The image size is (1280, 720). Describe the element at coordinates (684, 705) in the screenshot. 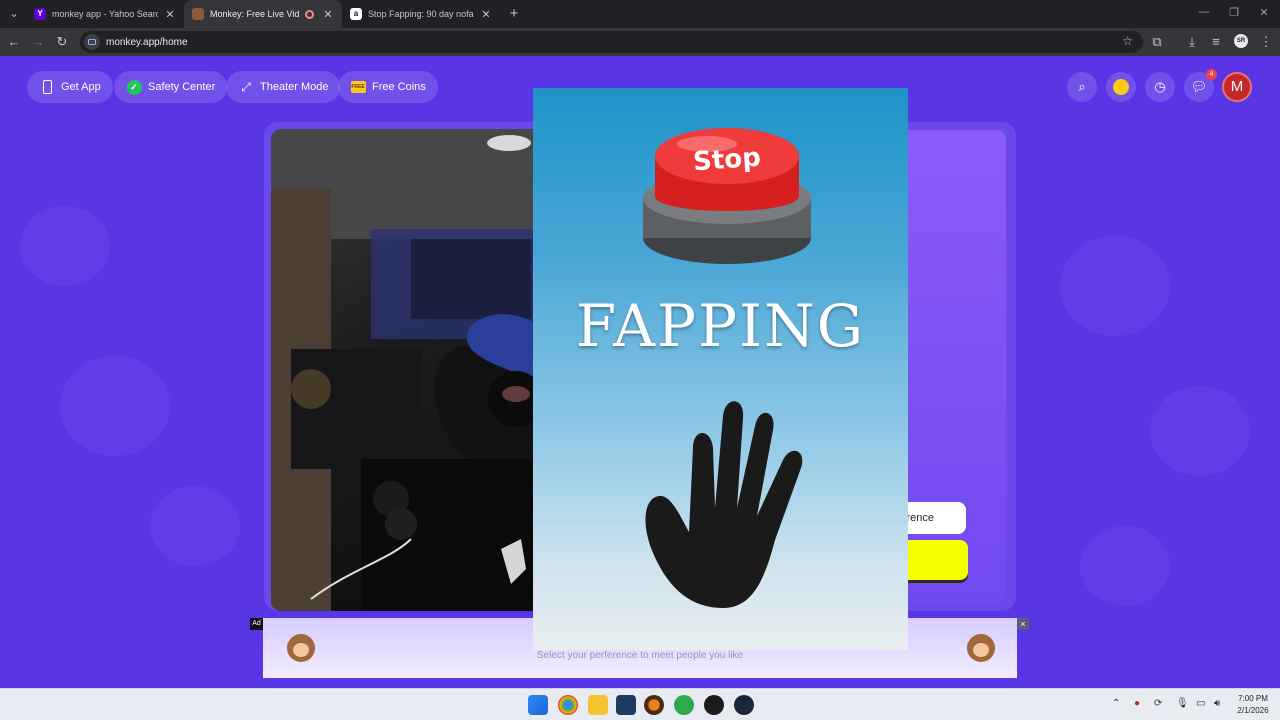

I see `utorrent-icon` at that location.